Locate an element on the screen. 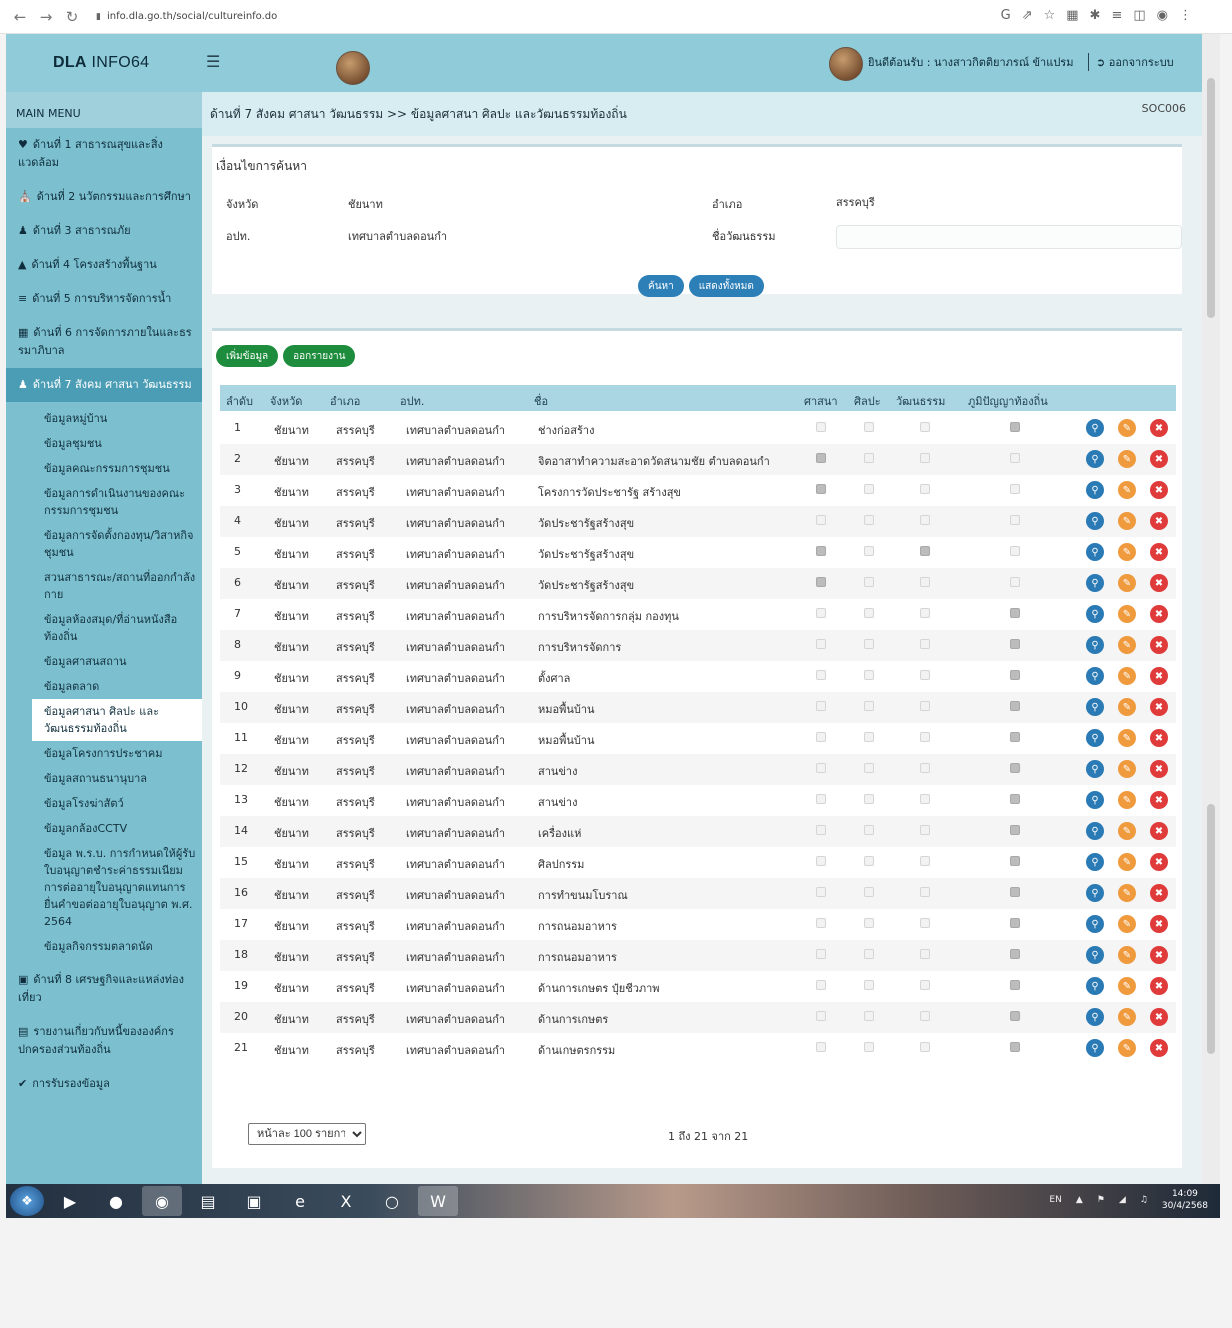 The height and width of the screenshot is (1328, 1232). sub-item-civic-project: ข้อมูลโครงการประชาคม is located at coordinates (104, 753).